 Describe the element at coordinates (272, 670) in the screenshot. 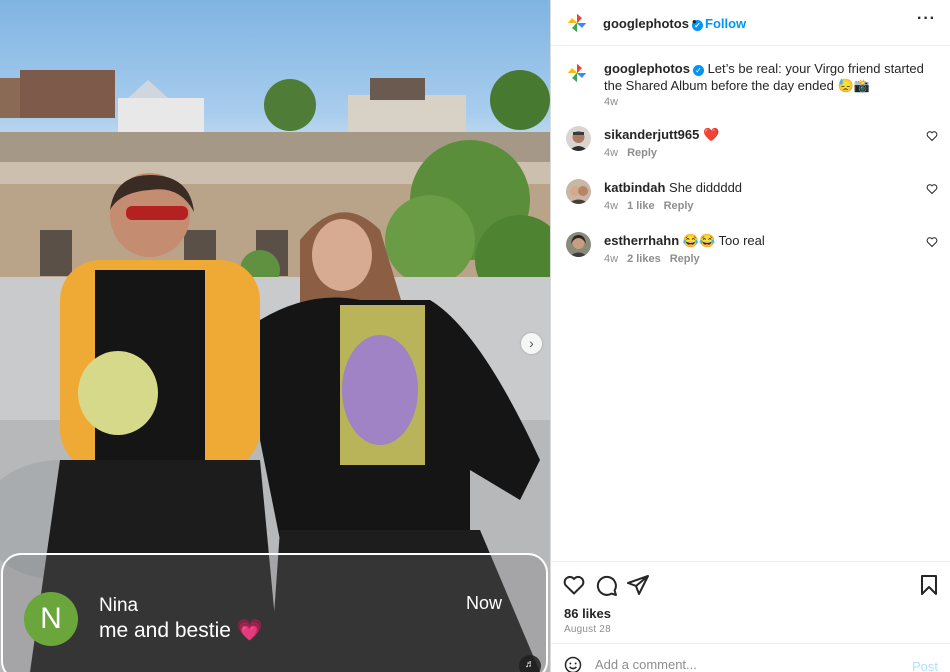

I see `carousel-dots` at that location.